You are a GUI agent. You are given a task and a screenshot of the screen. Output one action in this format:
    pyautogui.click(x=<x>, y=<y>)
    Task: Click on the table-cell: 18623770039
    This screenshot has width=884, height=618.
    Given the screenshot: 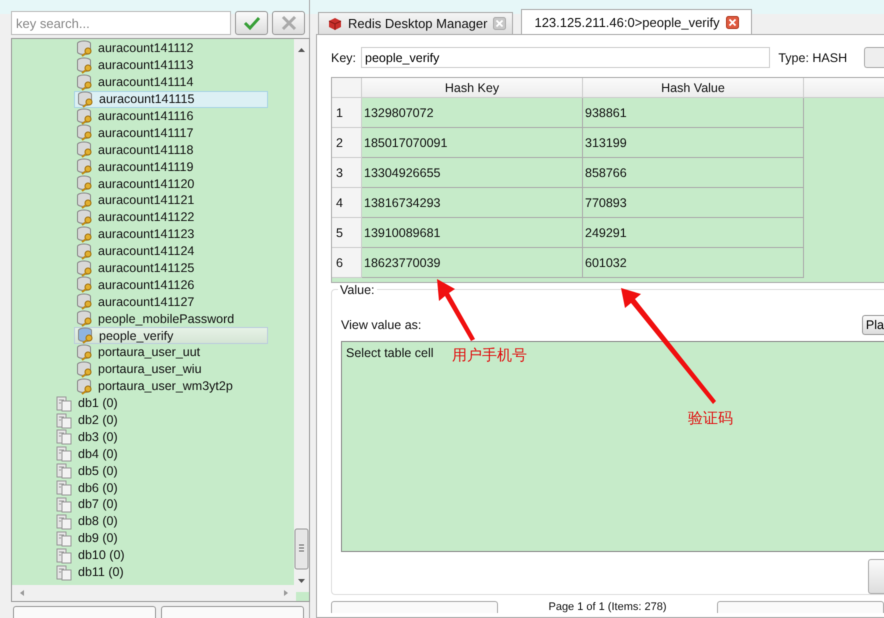 What is the action you would take?
    pyautogui.click(x=472, y=263)
    